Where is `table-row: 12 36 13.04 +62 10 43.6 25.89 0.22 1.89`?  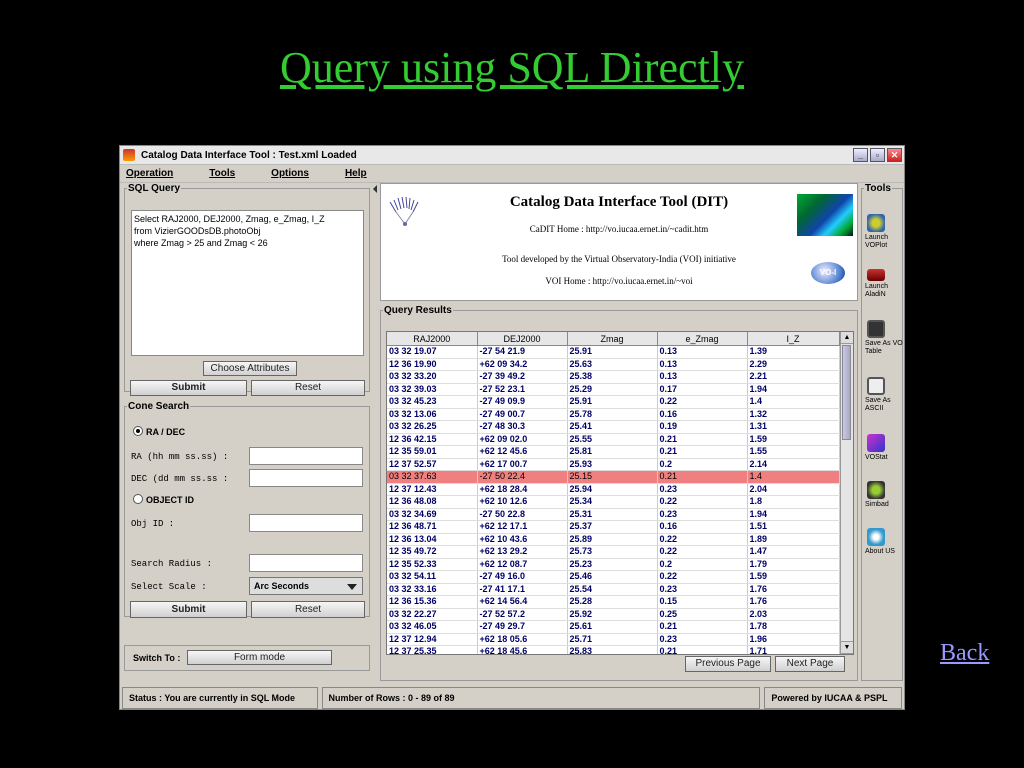 table-row: 12 36 13.04 +62 10 43.6 25.89 0.22 1.89 is located at coordinates (613, 539).